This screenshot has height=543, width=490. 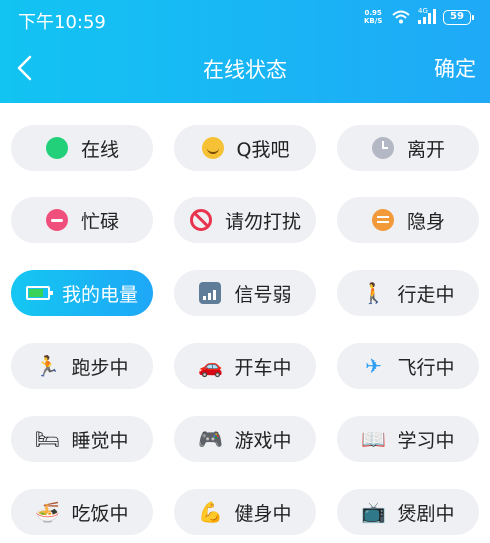 I want to click on status-my-battery: 我的电量, so click(x=82, y=293).